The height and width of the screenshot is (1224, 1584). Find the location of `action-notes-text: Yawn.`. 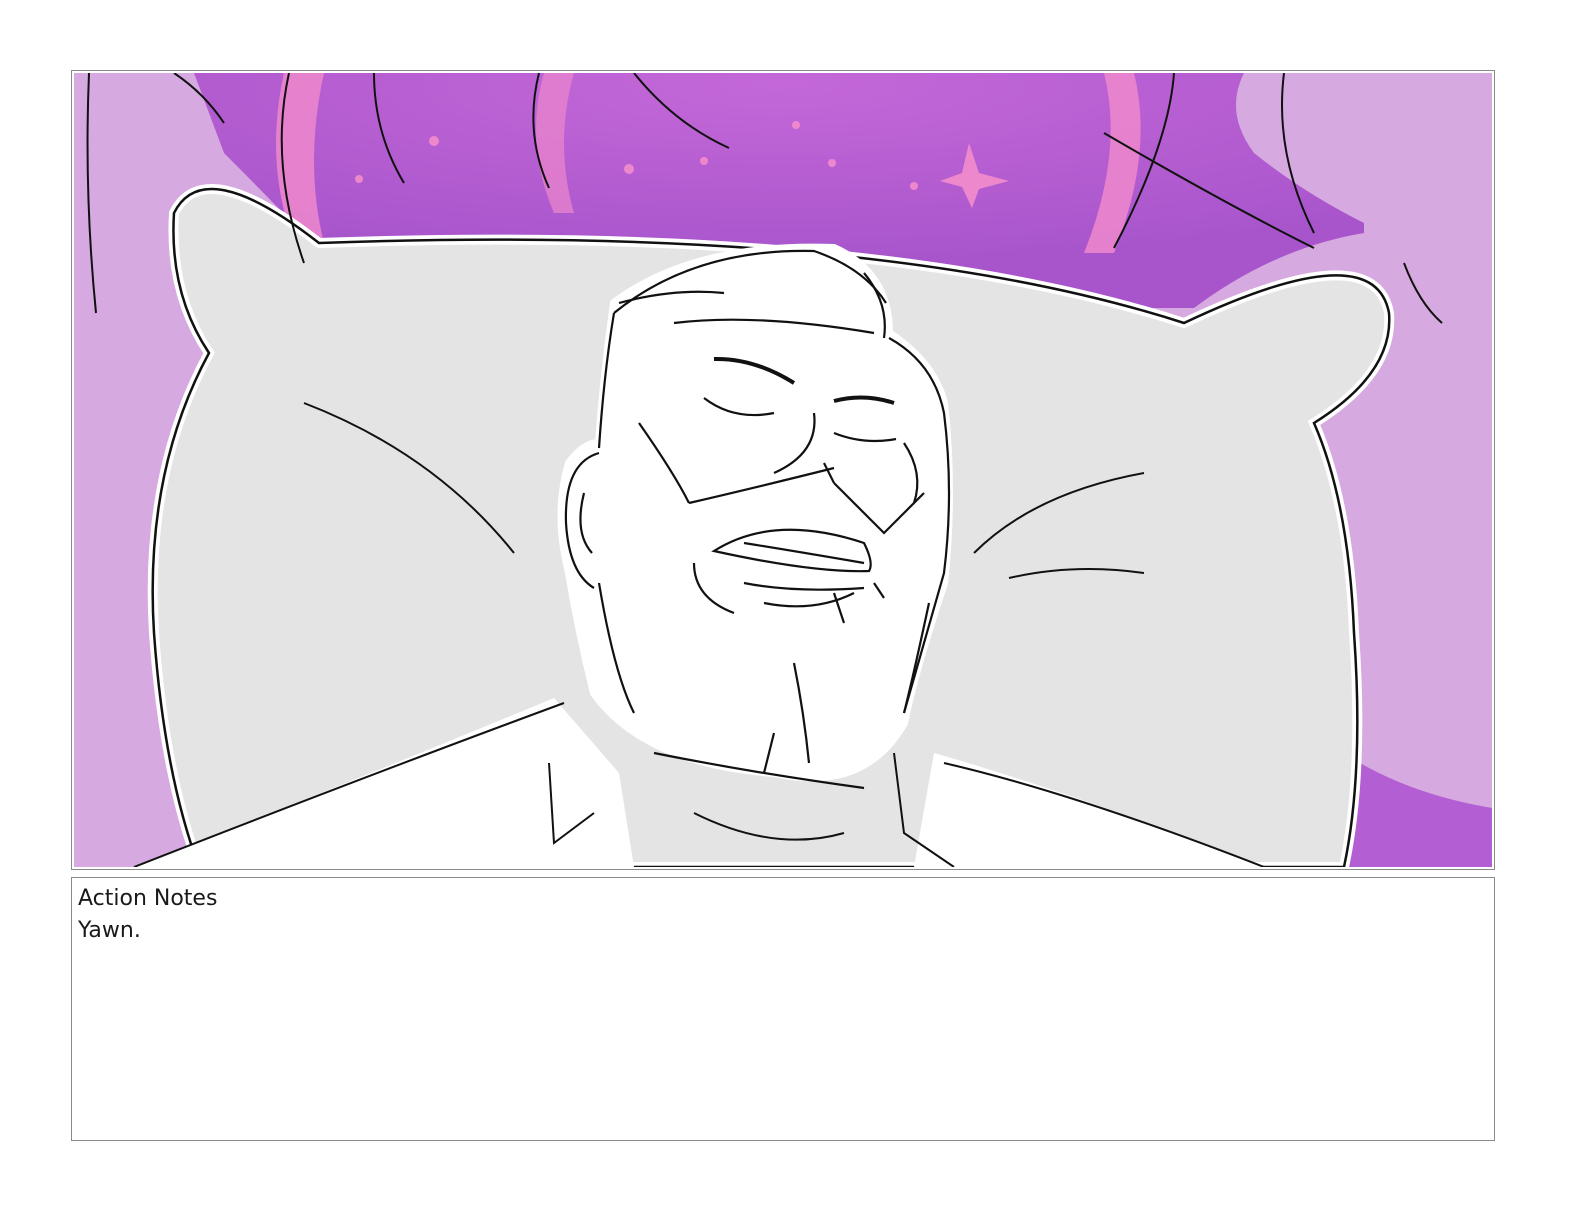

action-notes-text: Yawn. is located at coordinates (109, 930).